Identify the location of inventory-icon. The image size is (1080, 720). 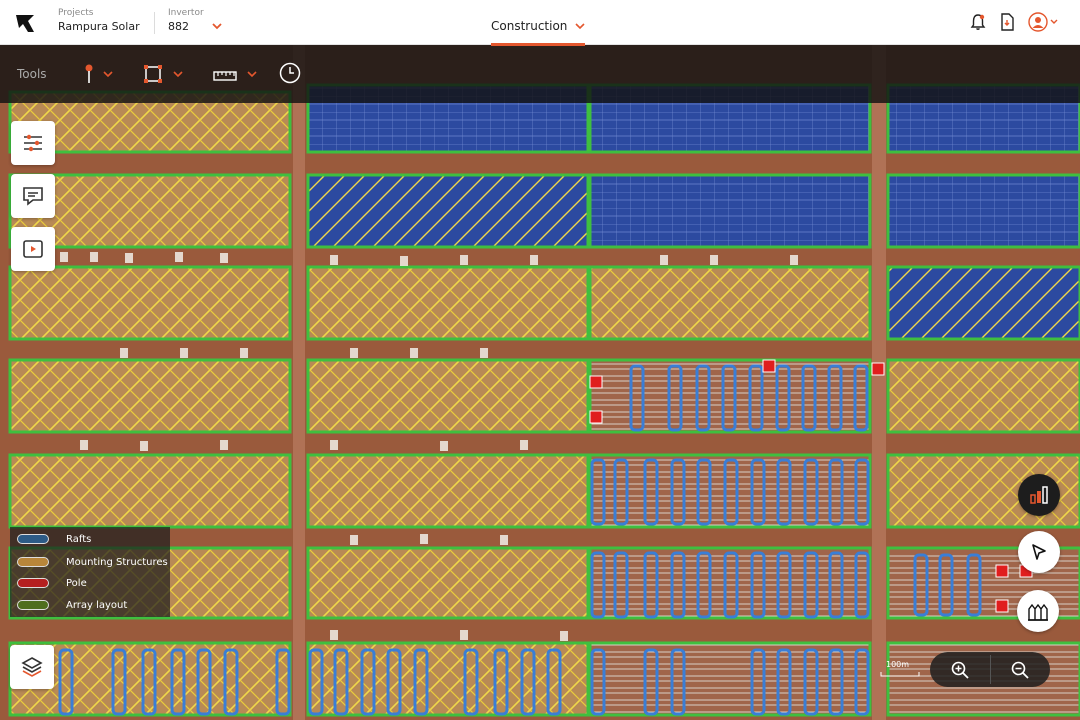
(1038, 612).